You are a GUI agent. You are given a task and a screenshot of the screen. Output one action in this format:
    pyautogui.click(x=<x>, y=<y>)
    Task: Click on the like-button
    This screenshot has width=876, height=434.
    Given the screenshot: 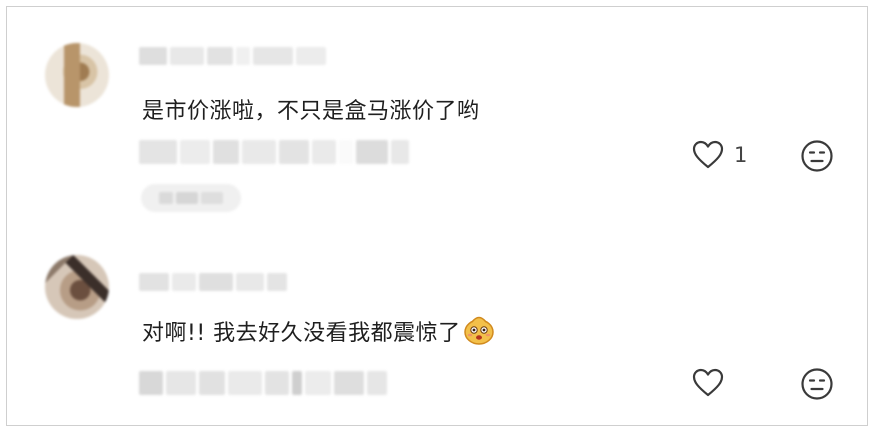 What is the action you would take?
    pyautogui.click(x=713, y=383)
    